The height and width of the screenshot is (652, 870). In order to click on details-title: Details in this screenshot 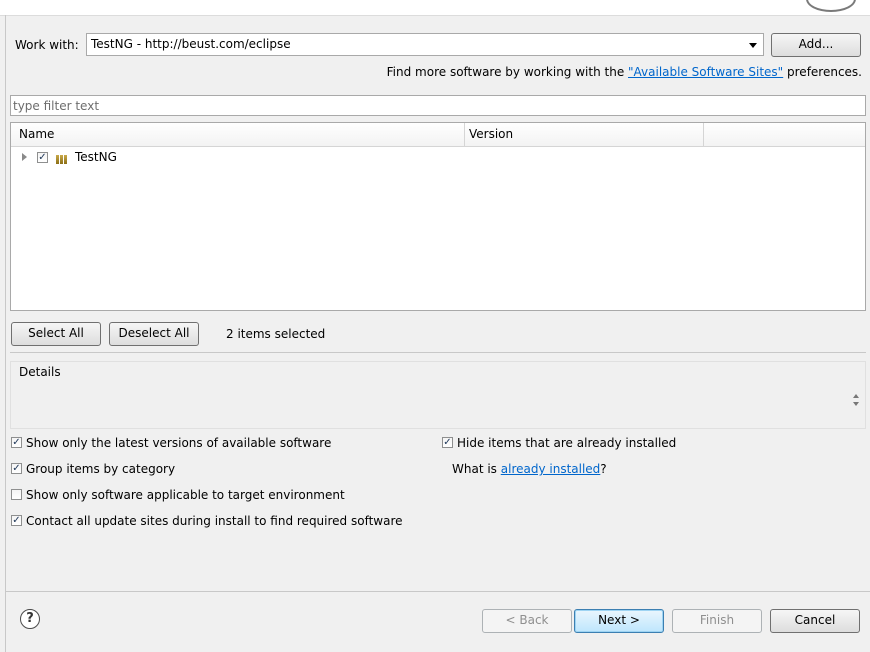, I will do `click(40, 372)`.